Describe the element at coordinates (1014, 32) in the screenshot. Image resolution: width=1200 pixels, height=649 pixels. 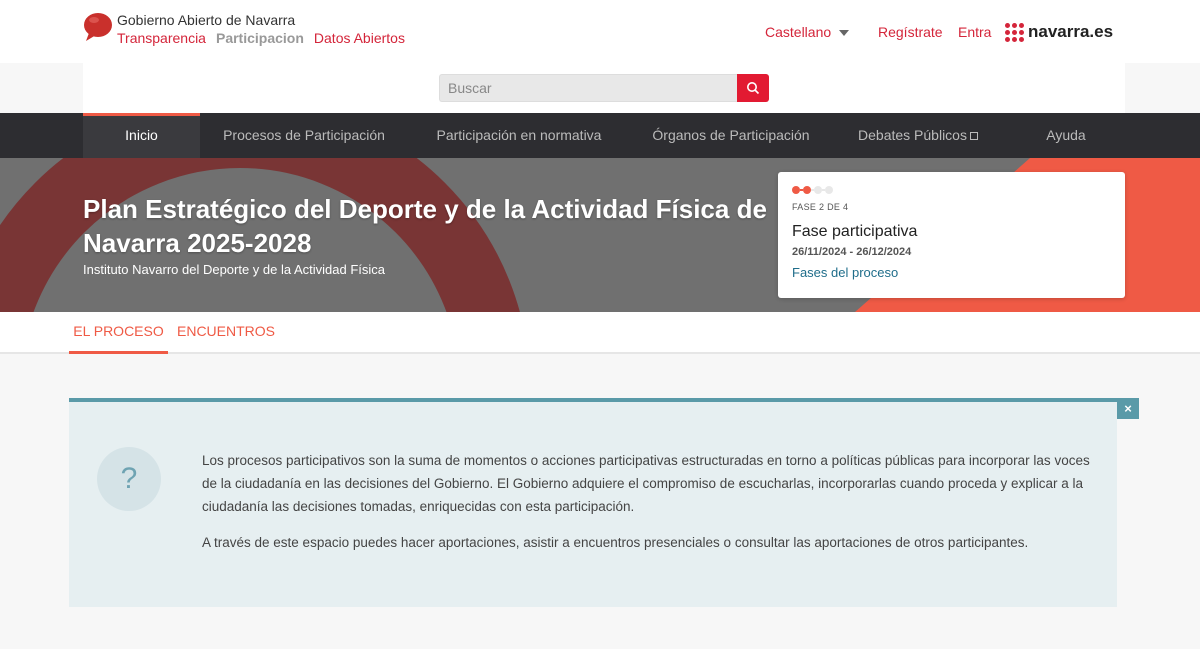
I see `navarra-dots-icon` at that location.